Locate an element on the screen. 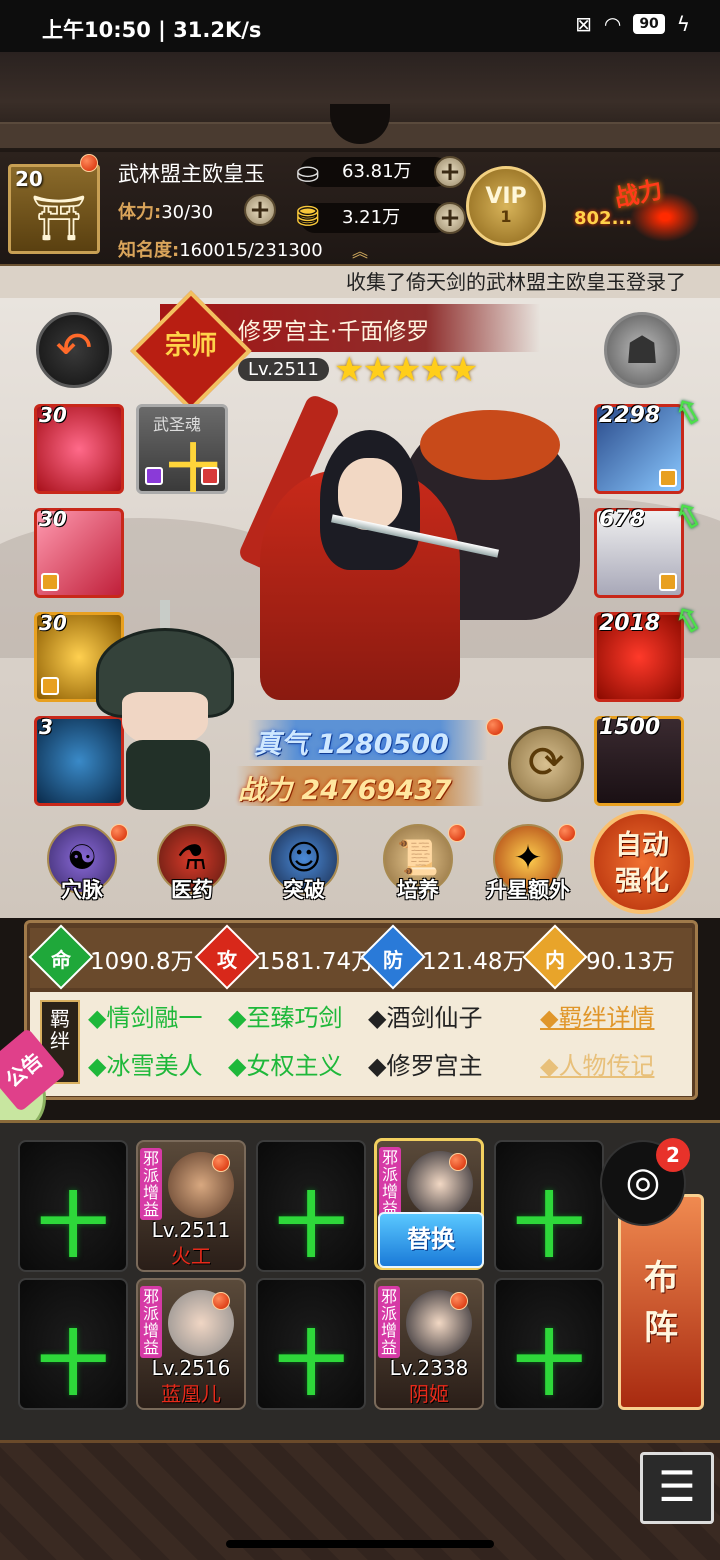  hero-power-value: 战力 24769437 is located at coordinates (360, 786).